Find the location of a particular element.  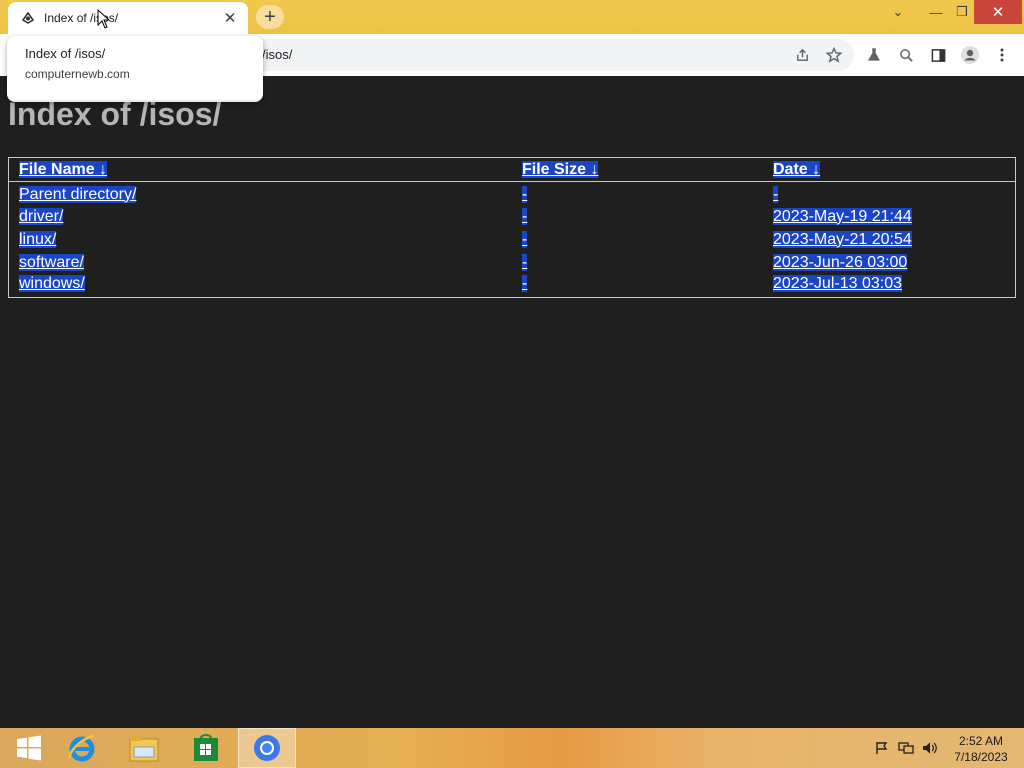

network-icon is located at coordinates (906, 748).